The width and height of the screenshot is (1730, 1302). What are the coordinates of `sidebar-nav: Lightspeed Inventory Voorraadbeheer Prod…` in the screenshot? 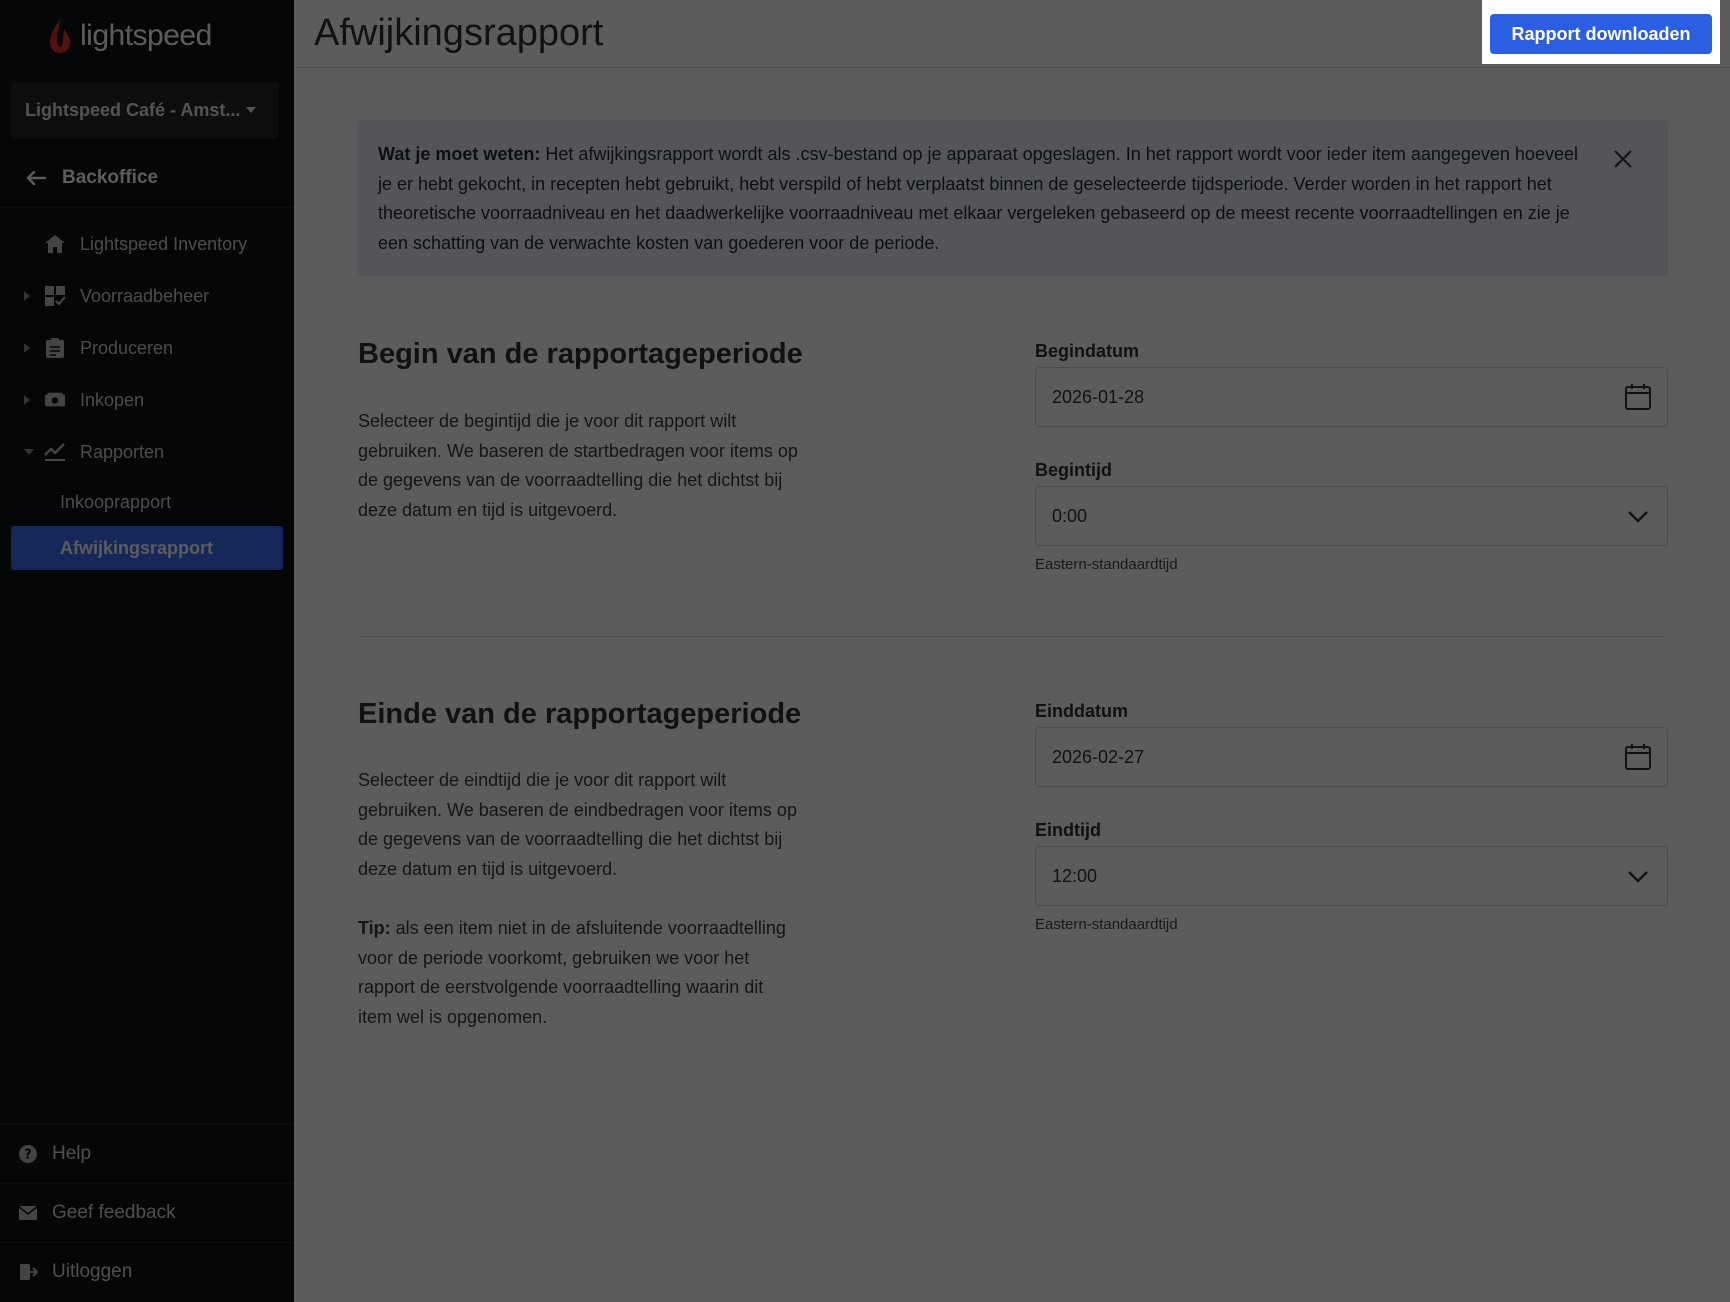 It's located at (147, 394).